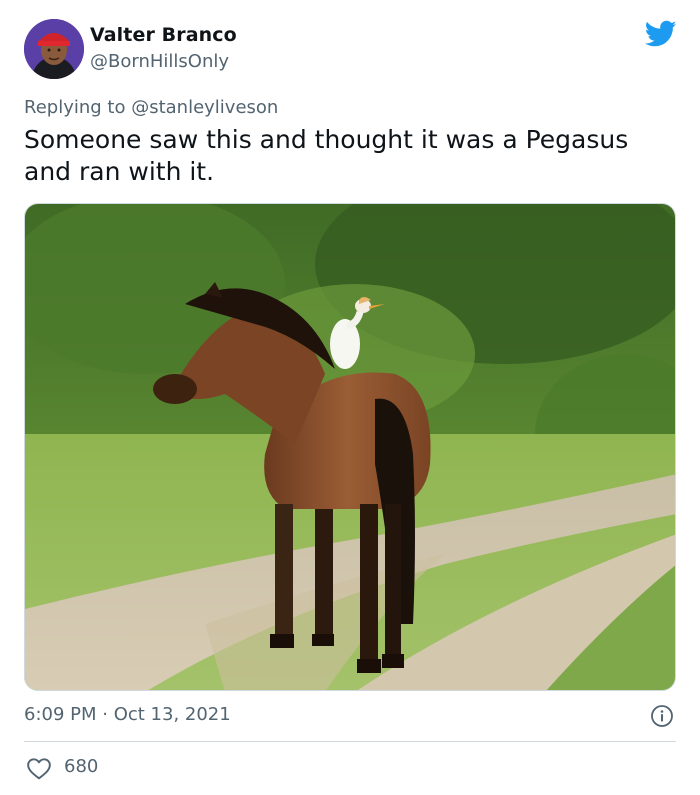 This screenshot has height=795, width=700. Describe the element at coordinates (78, 107) in the screenshot. I see `reply-prefix: Replying to` at that location.